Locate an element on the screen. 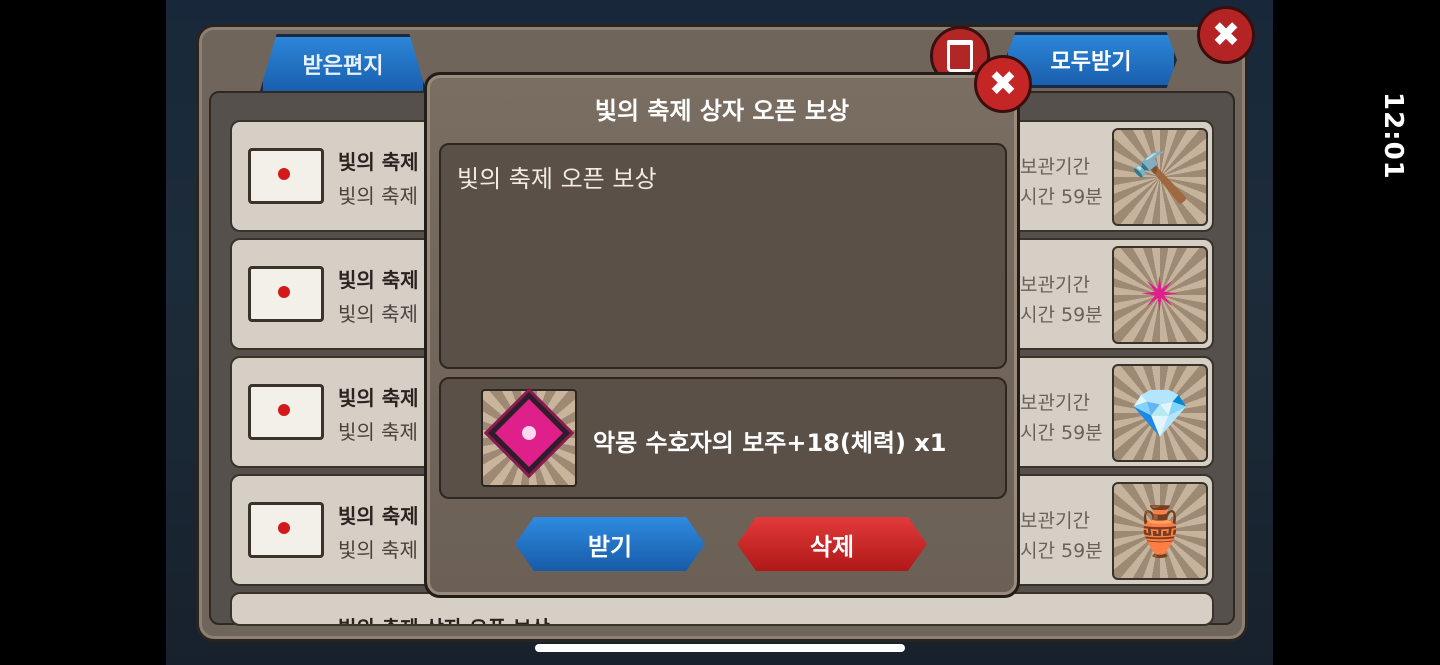  orb-icon: ✴ is located at coordinates (1160, 295).